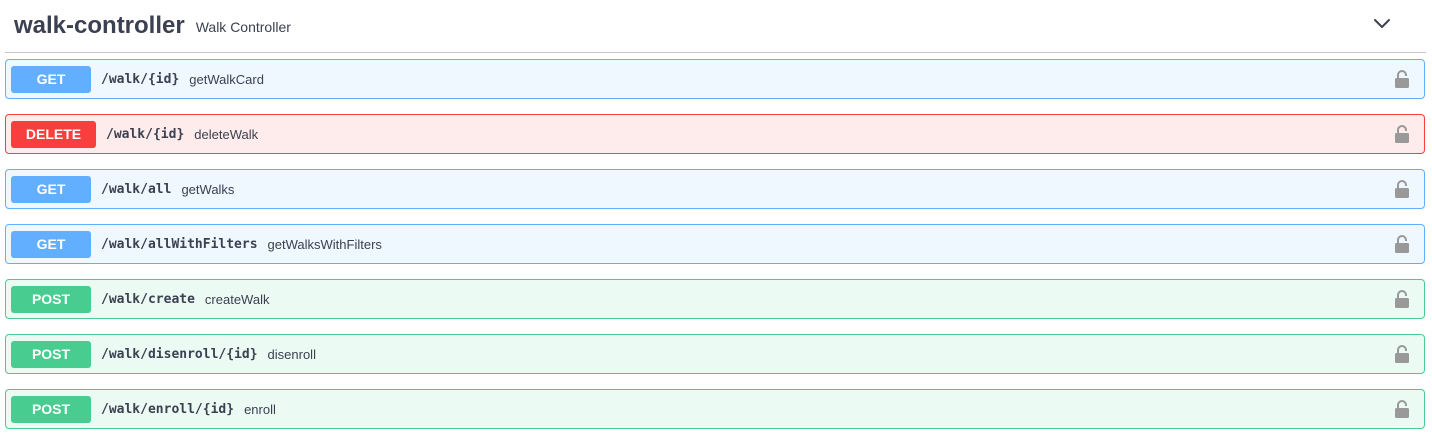  Describe the element at coordinates (715, 354) in the screenshot. I see `operation-post-disenroll: POST /walk/disenroll/{id} disenroll` at that location.